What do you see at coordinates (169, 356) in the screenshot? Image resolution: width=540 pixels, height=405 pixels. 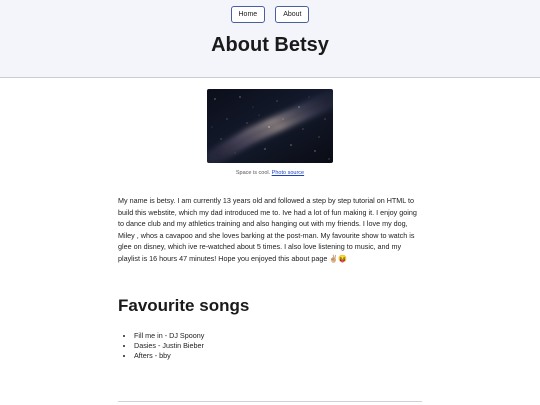 I see `list-item: Afters - bby` at bounding box center [169, 356].